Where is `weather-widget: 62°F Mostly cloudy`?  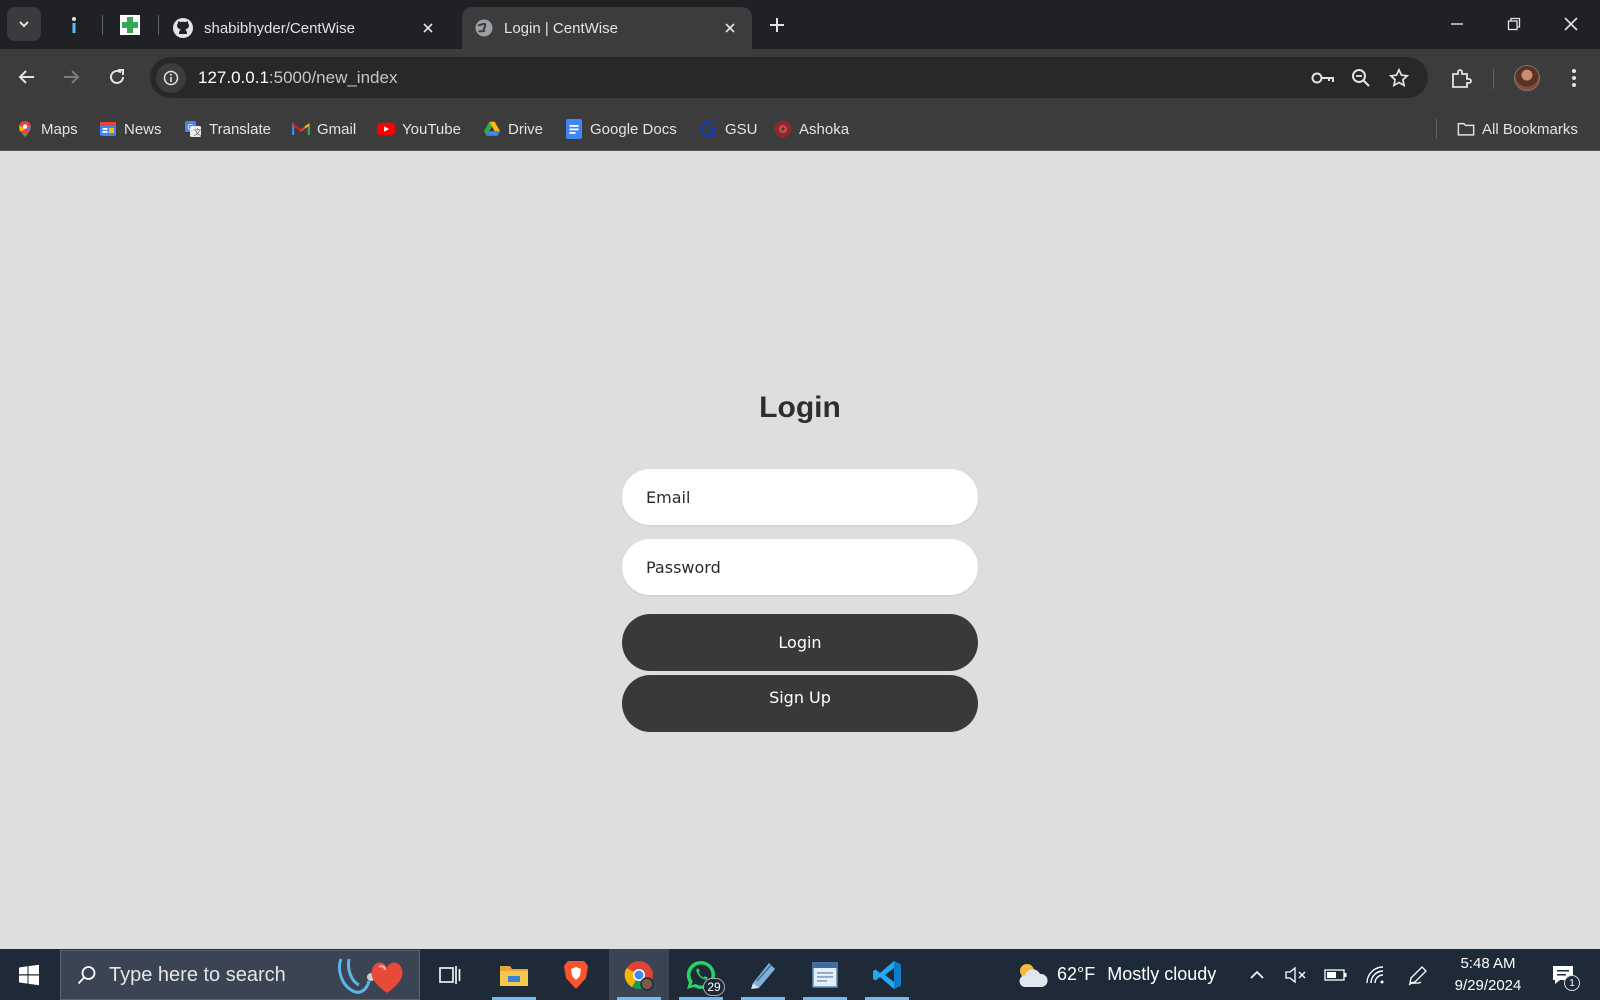
weather-widget: 62°F Mostly cloudy is located at coordinates (1115, 974).